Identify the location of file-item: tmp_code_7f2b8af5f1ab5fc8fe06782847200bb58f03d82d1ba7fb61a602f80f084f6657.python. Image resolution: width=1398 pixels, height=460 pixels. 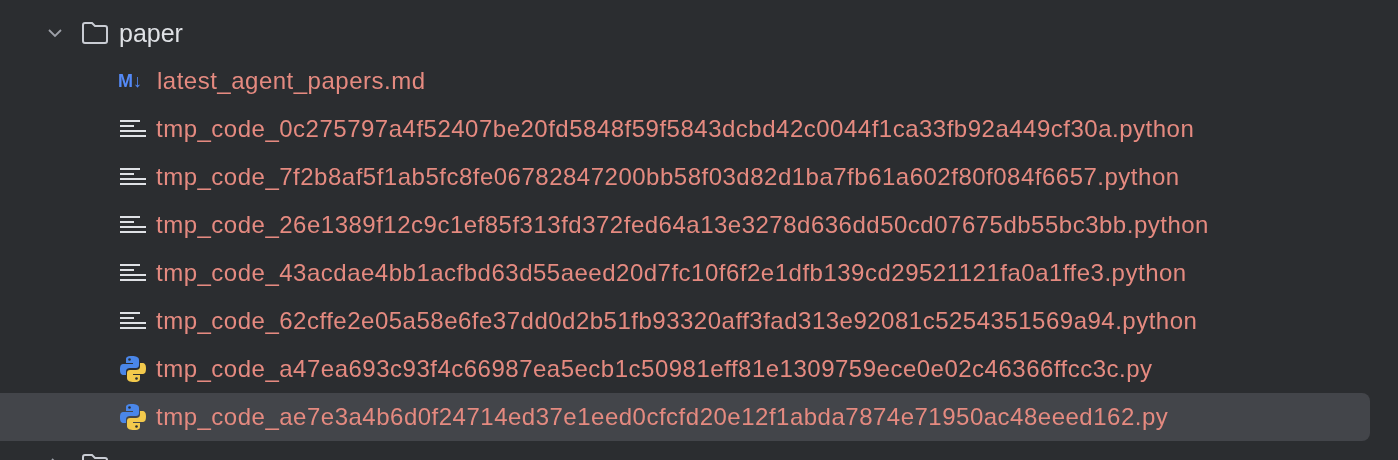
(685, 177).